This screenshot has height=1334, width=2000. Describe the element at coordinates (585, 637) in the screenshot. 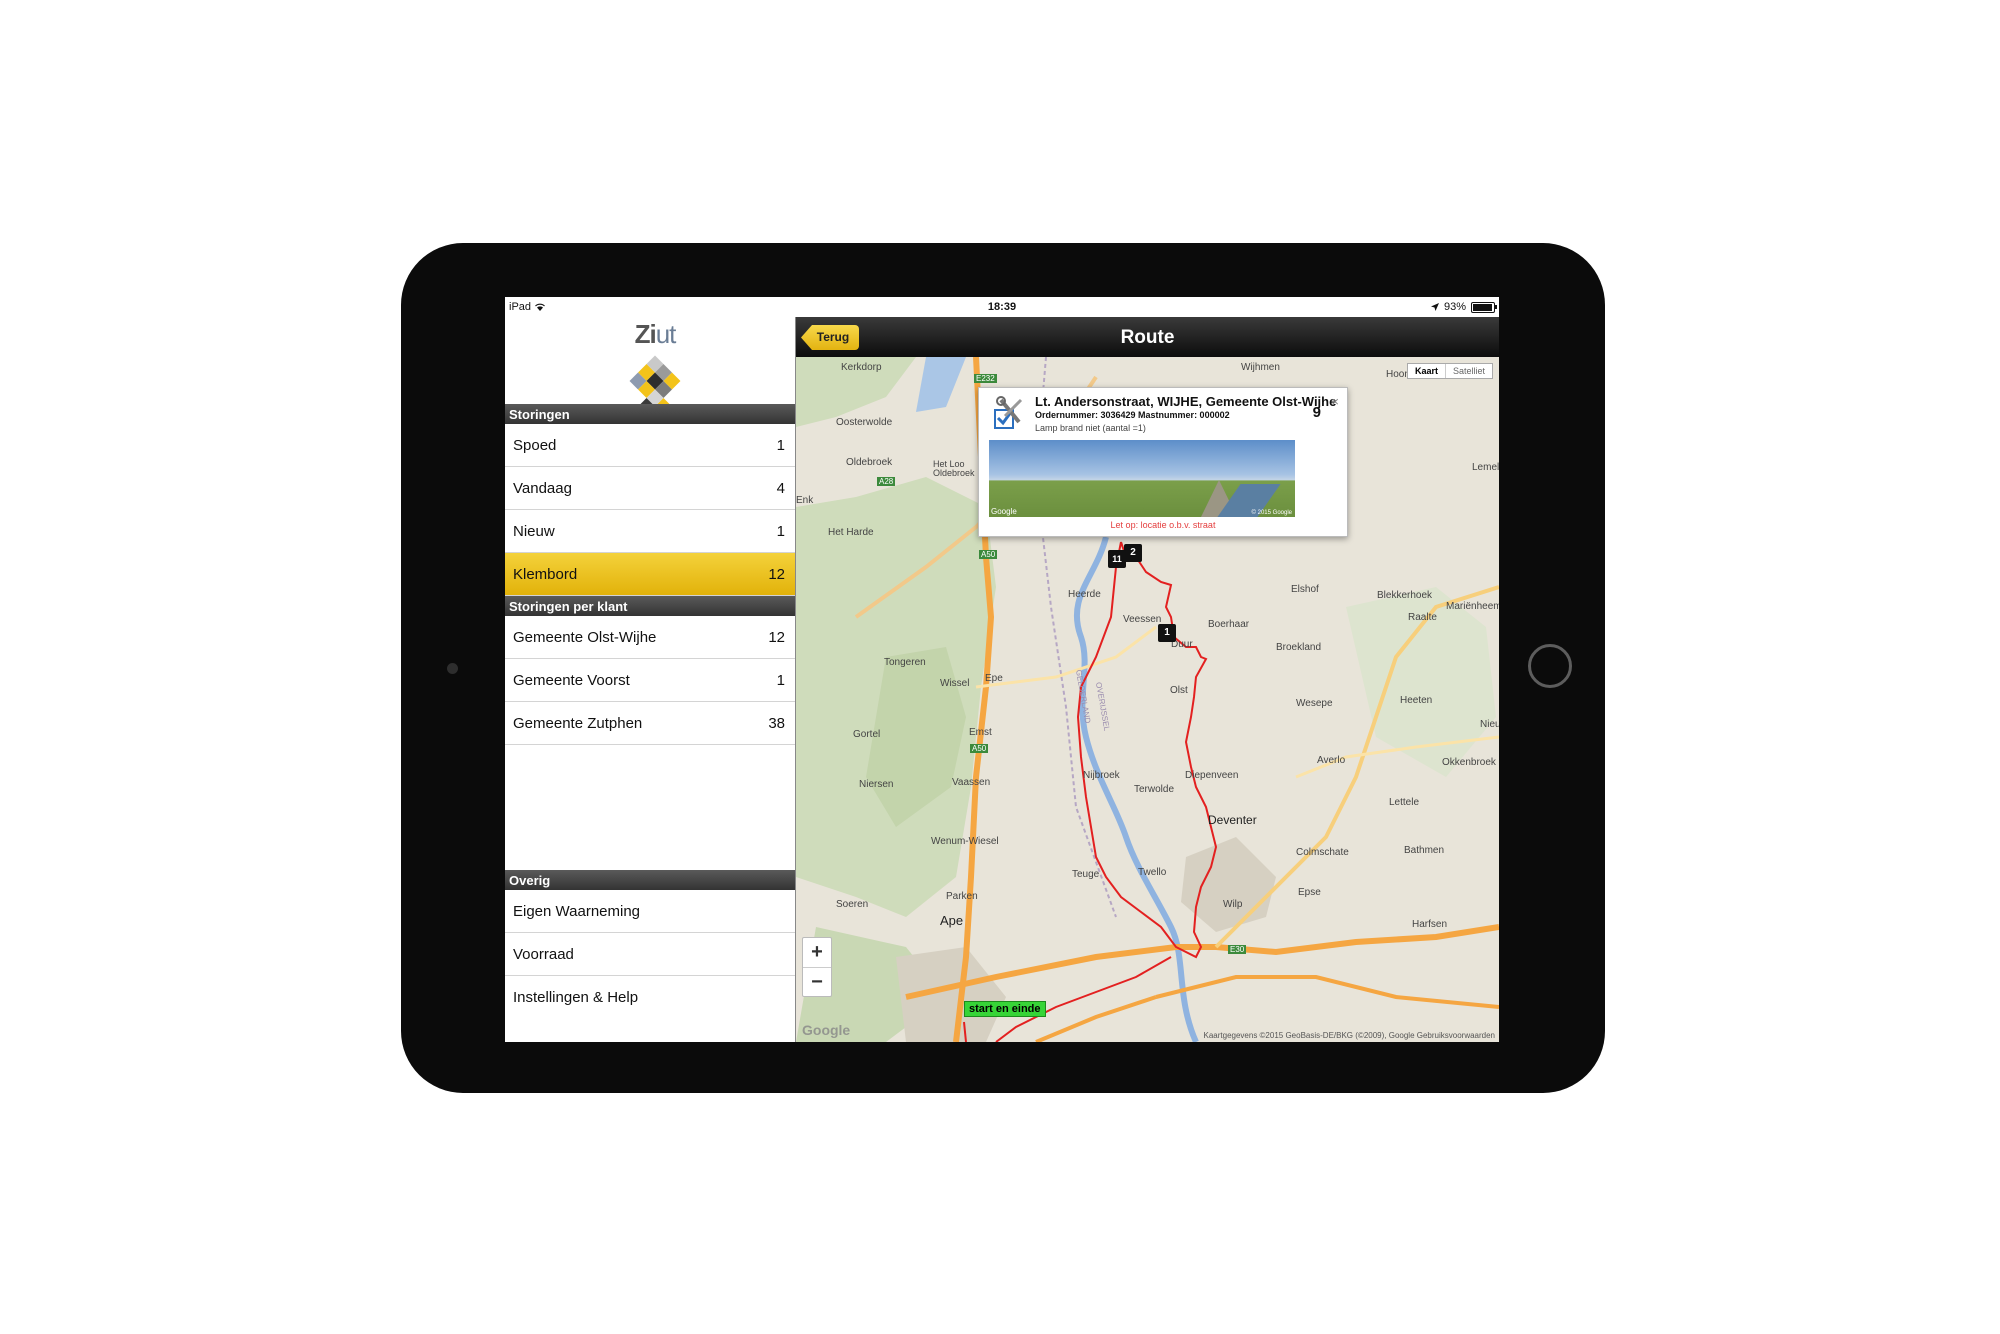

I see `sidebar-item-label: Gemeente Olst-Wijhe` at that location.